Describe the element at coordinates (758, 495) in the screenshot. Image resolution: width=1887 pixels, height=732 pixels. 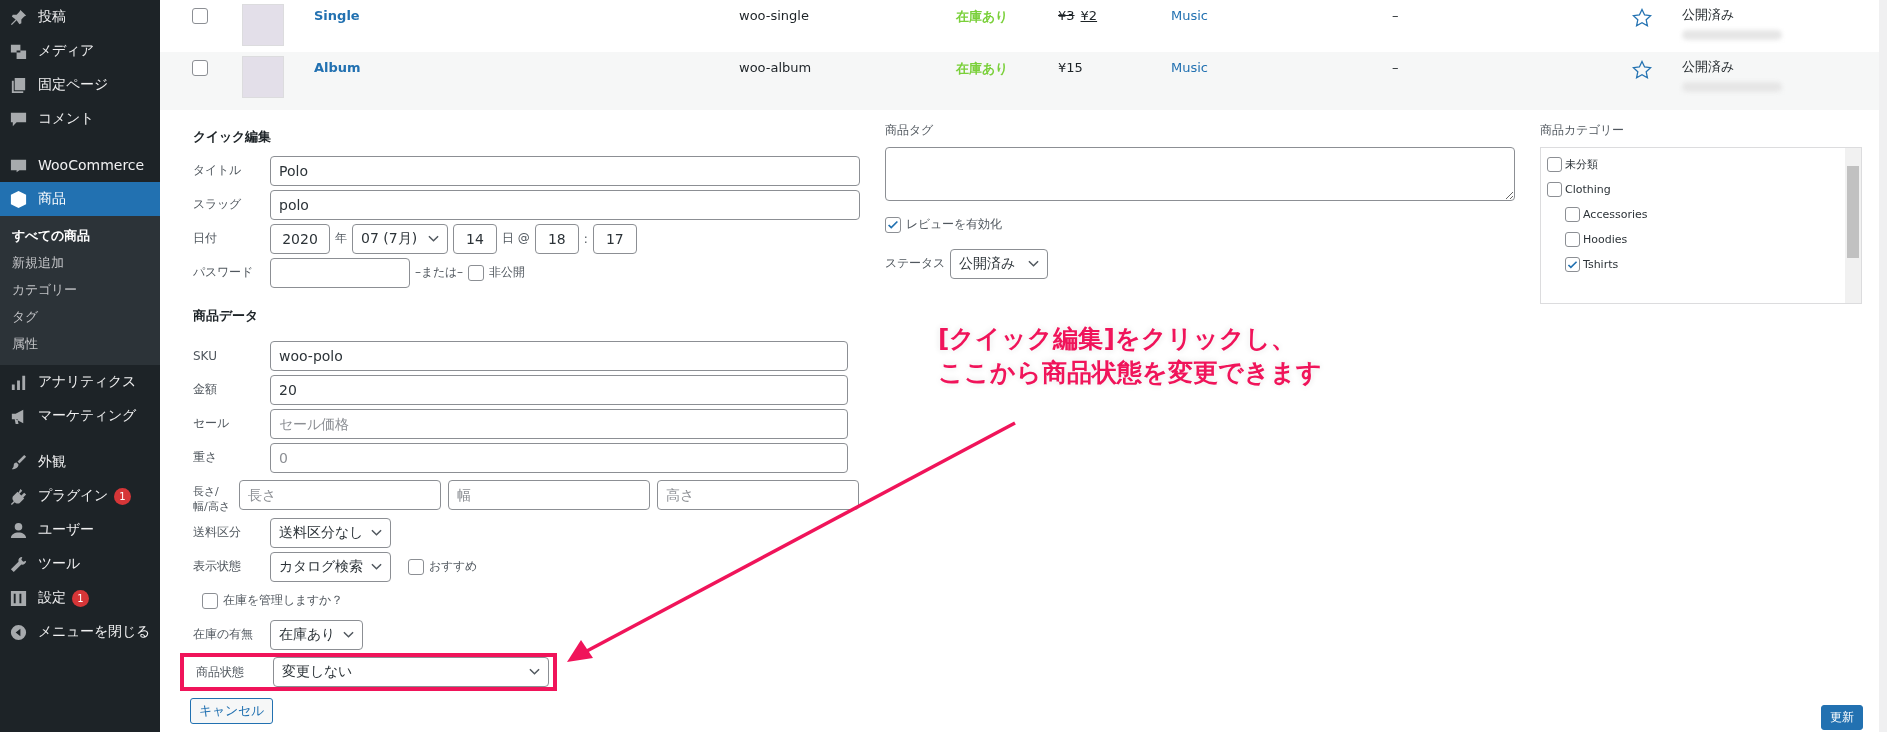
I see `dimension-field: 高さ` at that location.